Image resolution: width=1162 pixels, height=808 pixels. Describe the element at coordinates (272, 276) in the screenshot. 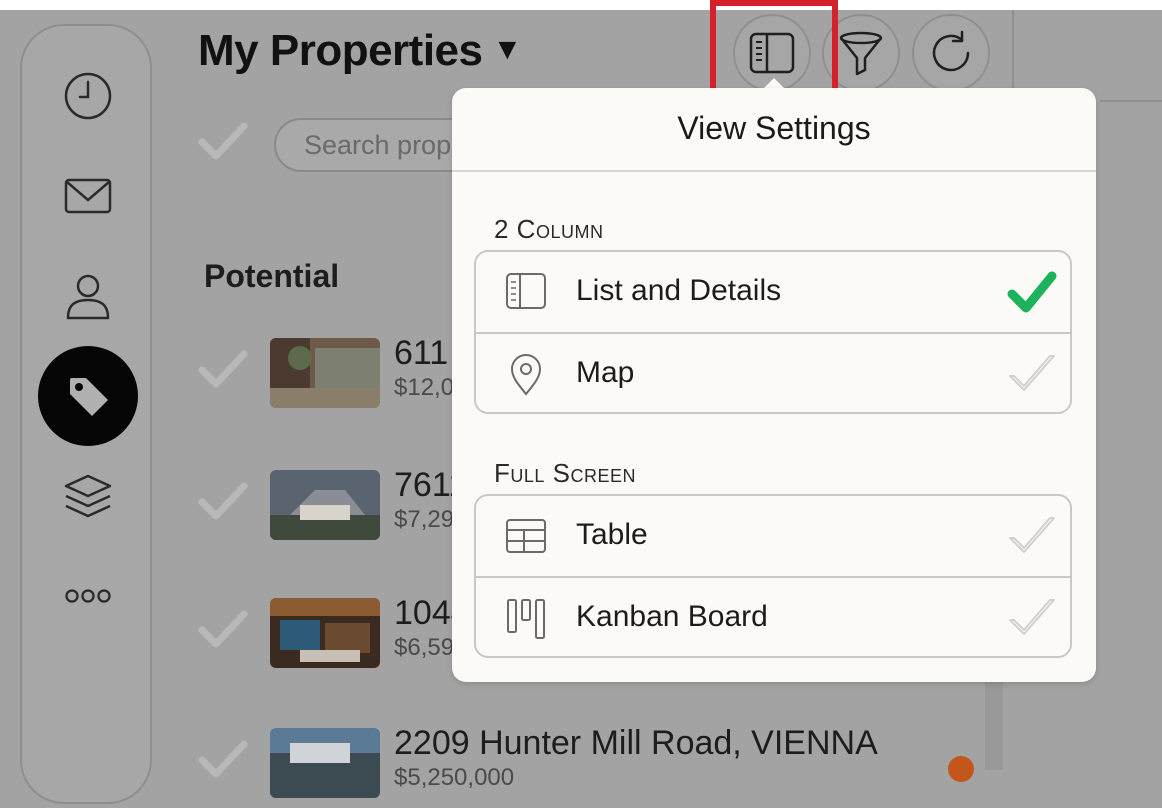

I see `section-heading: Potential` at that location.